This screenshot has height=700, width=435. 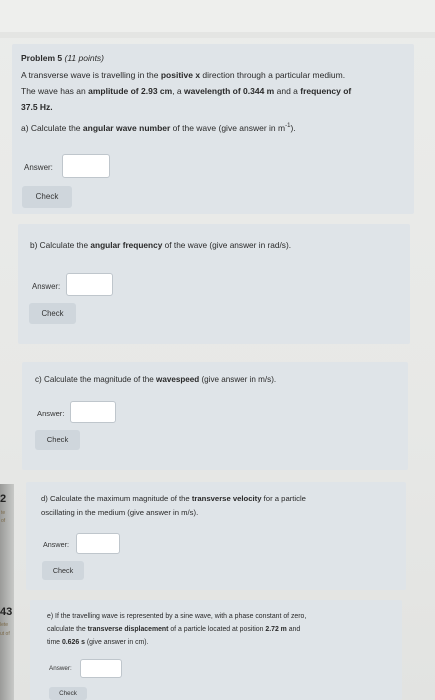 I want to click on top-strip, so click(x=217, y=19).